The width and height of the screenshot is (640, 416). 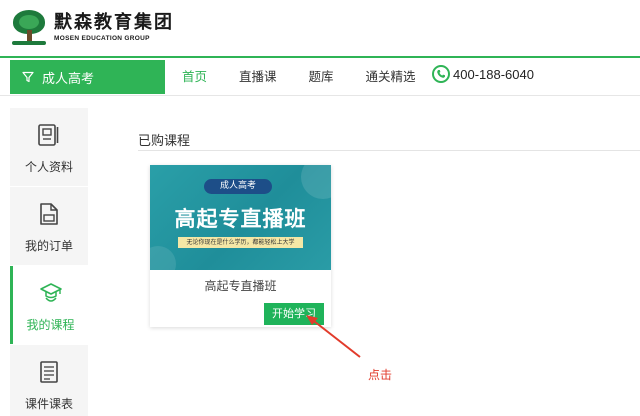 I want to click on course-name: 高起专直播班, so click(x=240, y=286).